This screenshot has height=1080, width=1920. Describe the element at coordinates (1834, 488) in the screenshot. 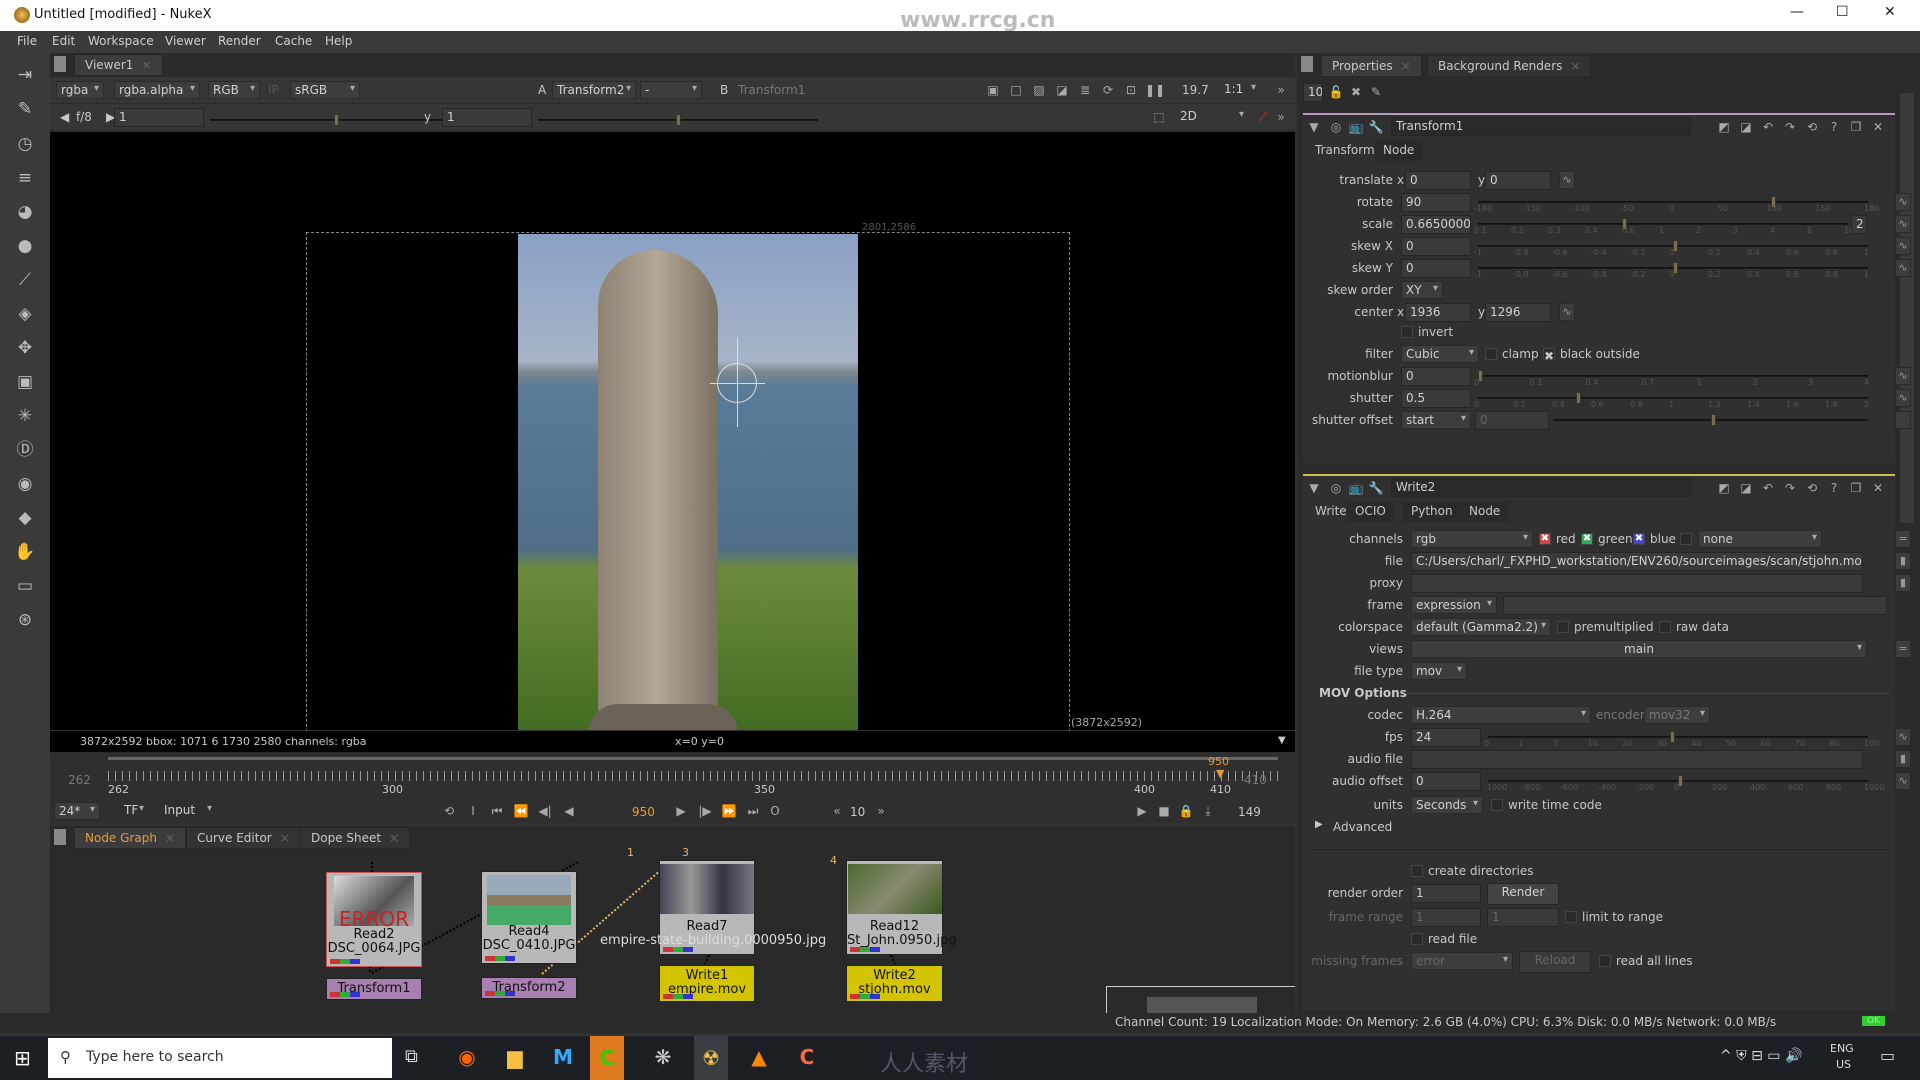

I see `help-icon: ?` at that location.